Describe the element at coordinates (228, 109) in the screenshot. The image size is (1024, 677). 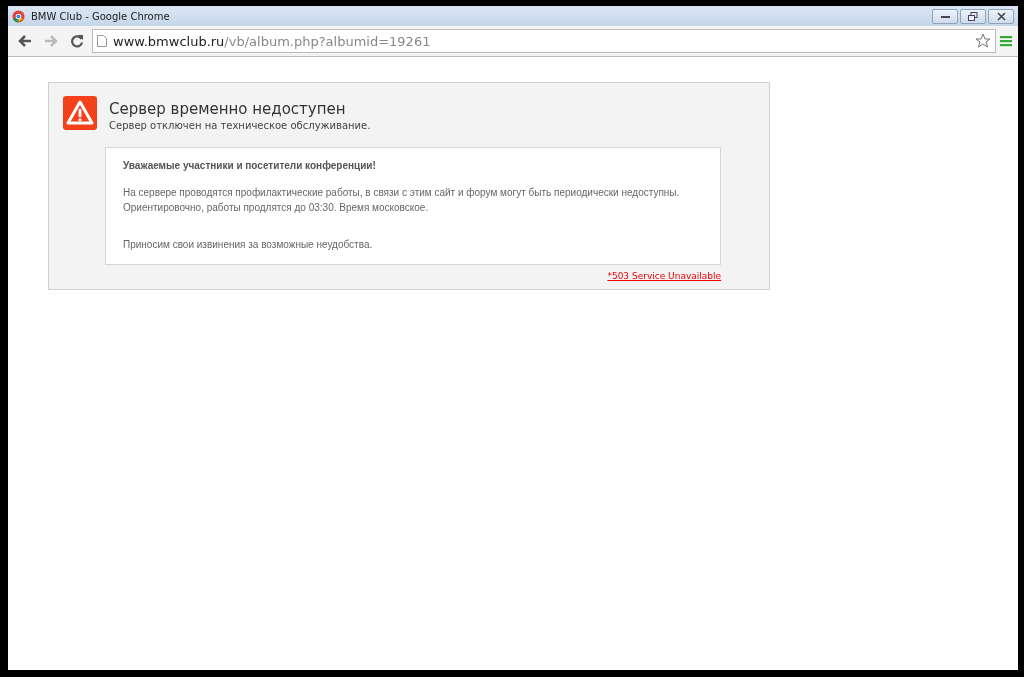
I see `error-title: Сервер временно недоступен` at that location.